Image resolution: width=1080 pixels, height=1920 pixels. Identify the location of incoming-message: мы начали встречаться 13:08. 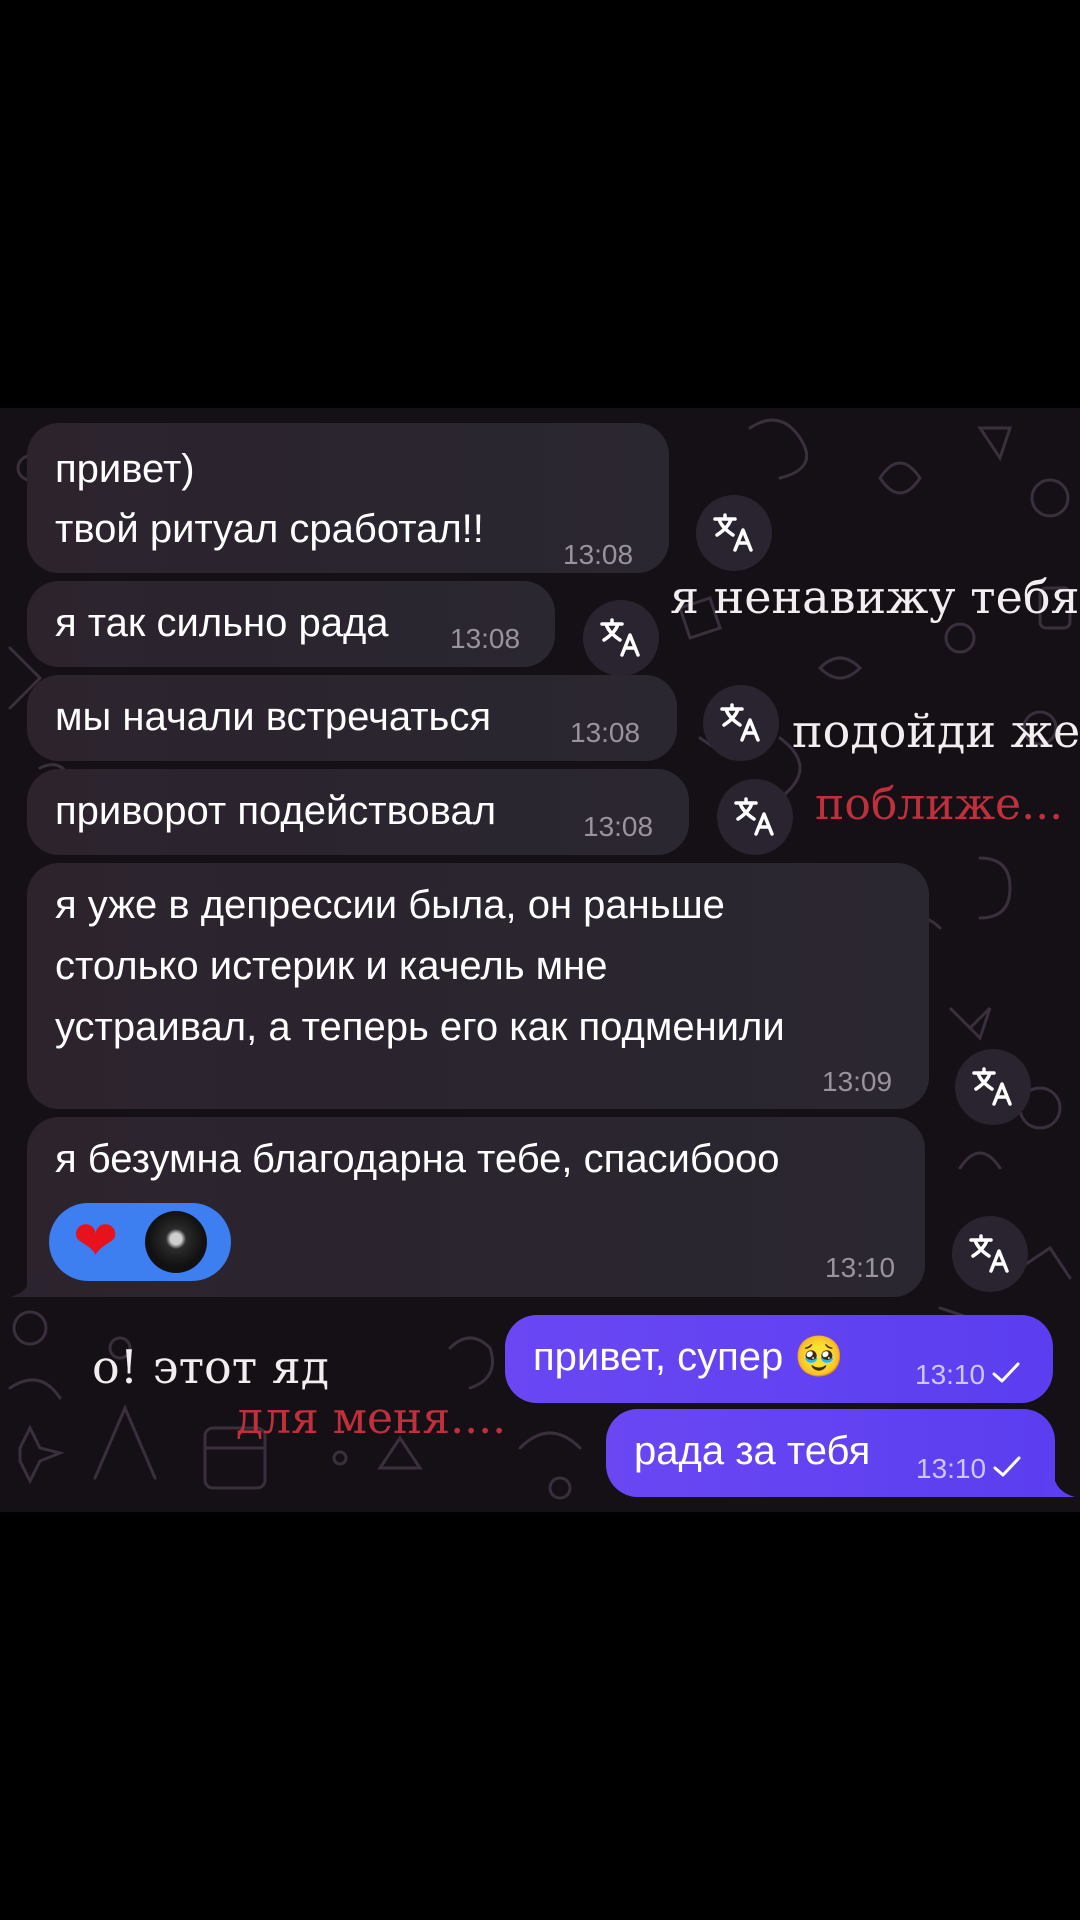
(352, 718).